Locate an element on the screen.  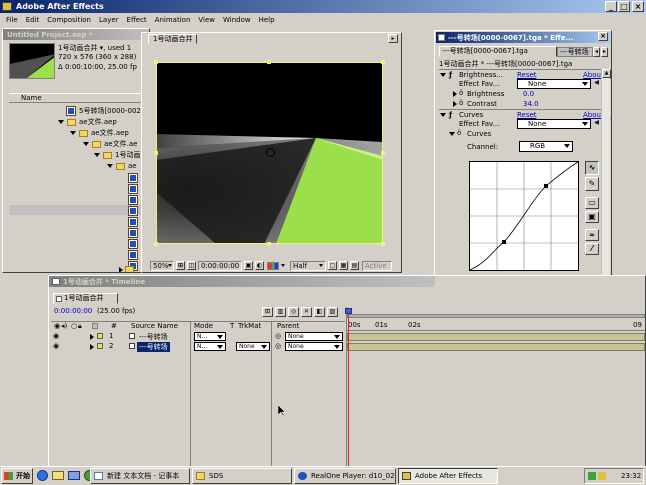
live-update-button: ◧ is located at coordinates (319, 312).